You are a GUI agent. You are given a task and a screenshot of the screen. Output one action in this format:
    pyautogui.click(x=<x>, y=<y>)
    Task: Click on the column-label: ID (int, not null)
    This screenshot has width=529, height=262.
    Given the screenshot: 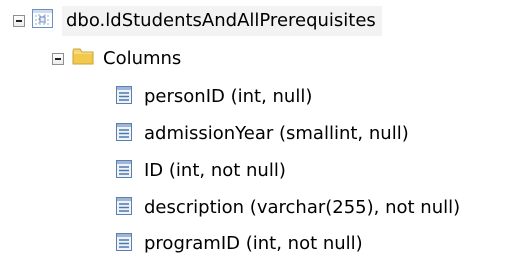 What is the action you would take?
    pyautogui.click(x=215, y=171)
    